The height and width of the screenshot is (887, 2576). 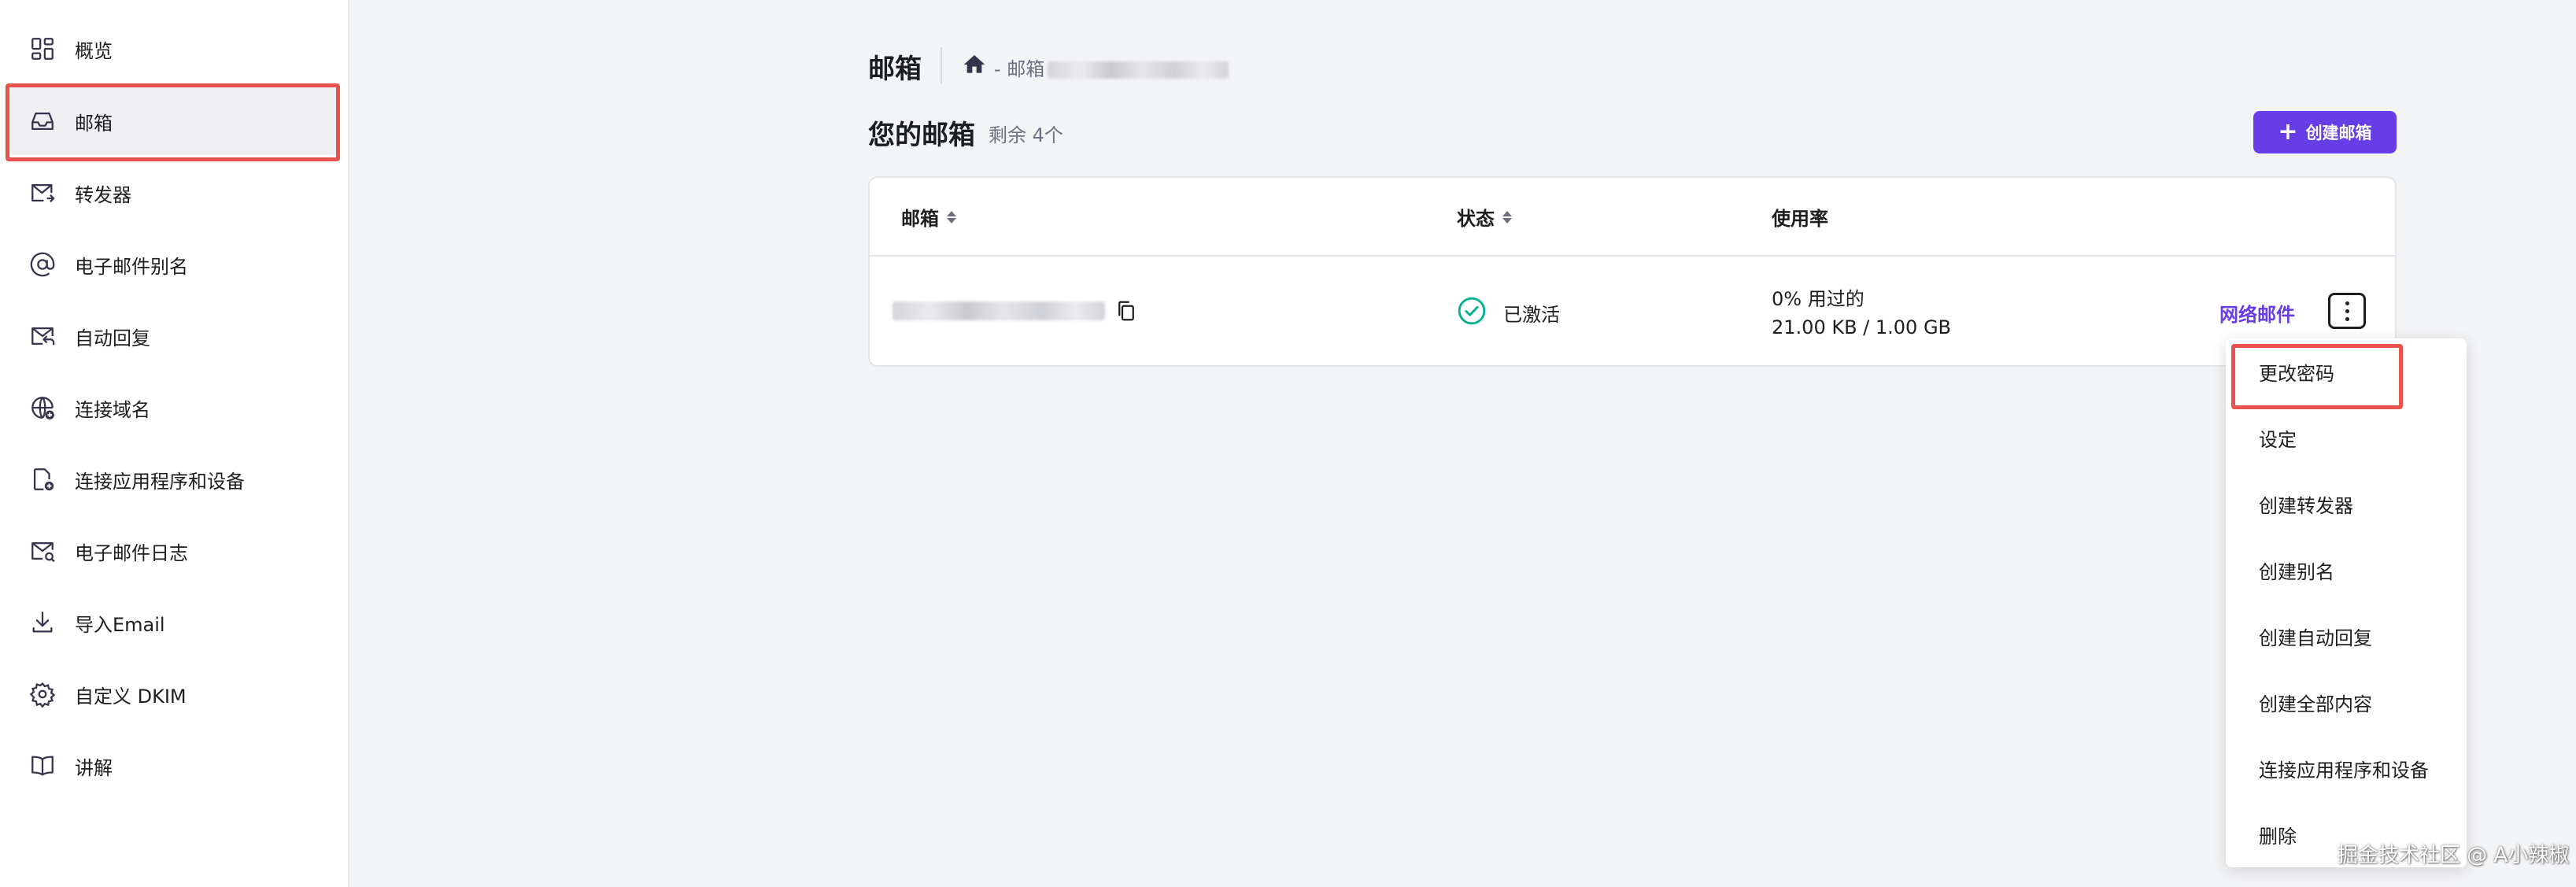 I want to click on menu-item-create-catch-all: 创建全部内容, so click(x=2315, y=702).